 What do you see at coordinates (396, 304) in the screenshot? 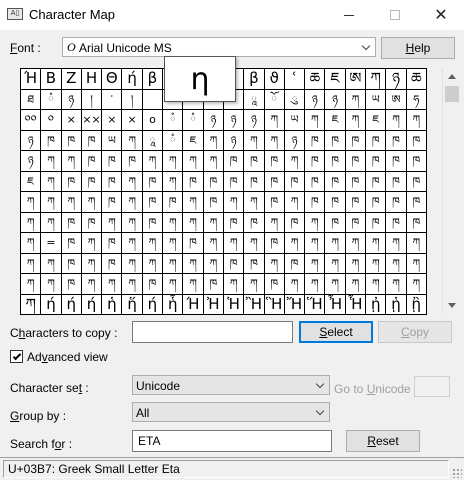
I see `character-cell: ᾑ` at bounding box center [396, 304].